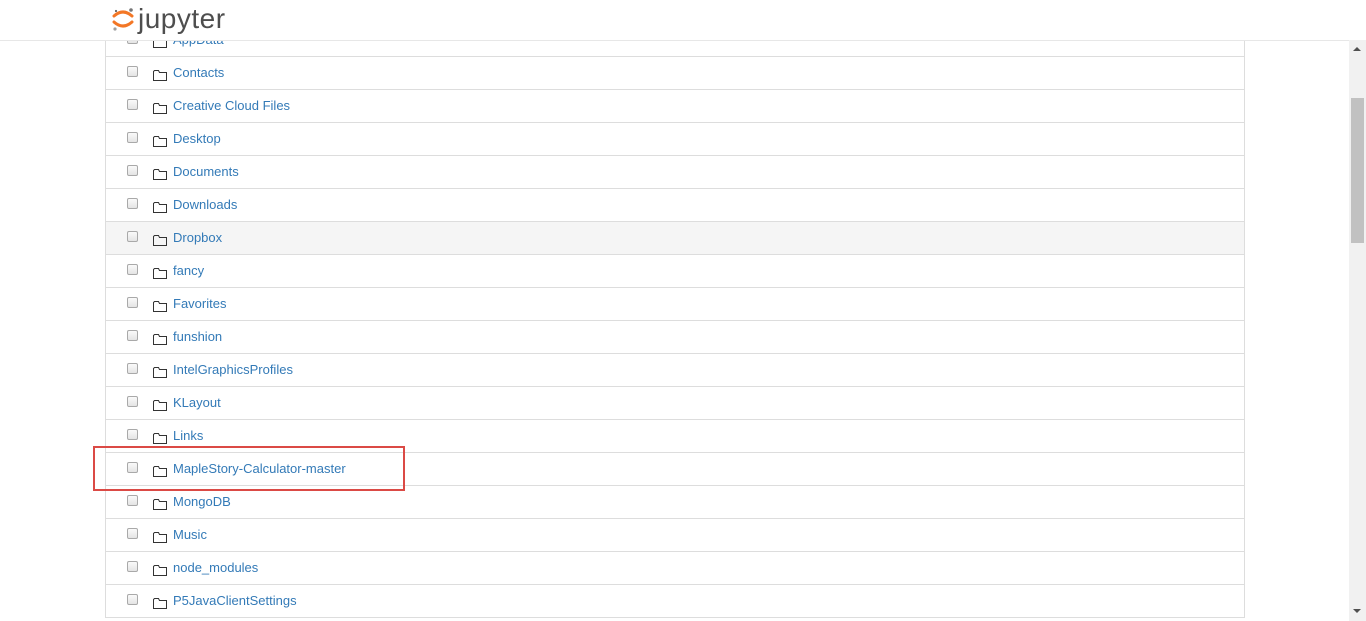  Describe the element at coordinates (675, 73) in the screenshot. I see `file-list-row: Contacts` at that location.